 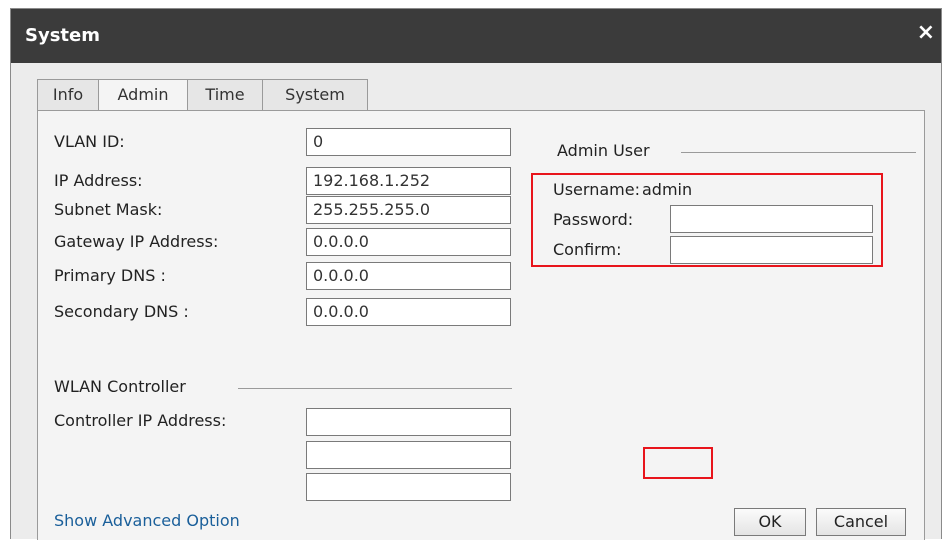 What do you see at coordinates (98, 180) in the screenshot?
I see `ip-address-label: IP Address:` at bounding box center [98, 180].